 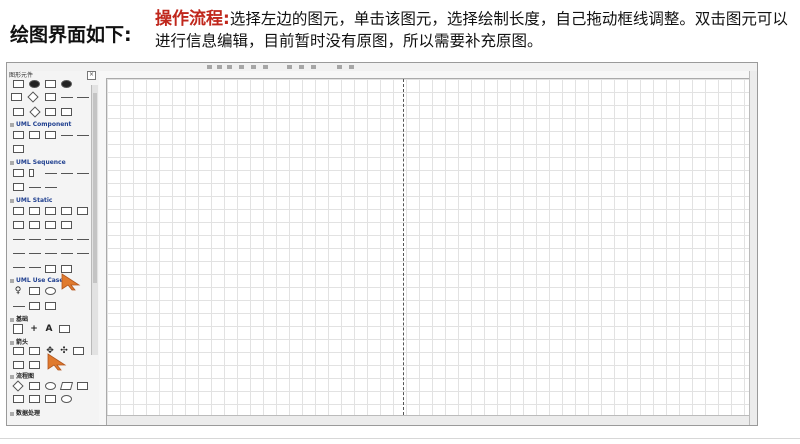 What do you see at coordinates (64, 329) in the screenshot?
I see `shape-polygon-icon` at bounding box center [64, 329].